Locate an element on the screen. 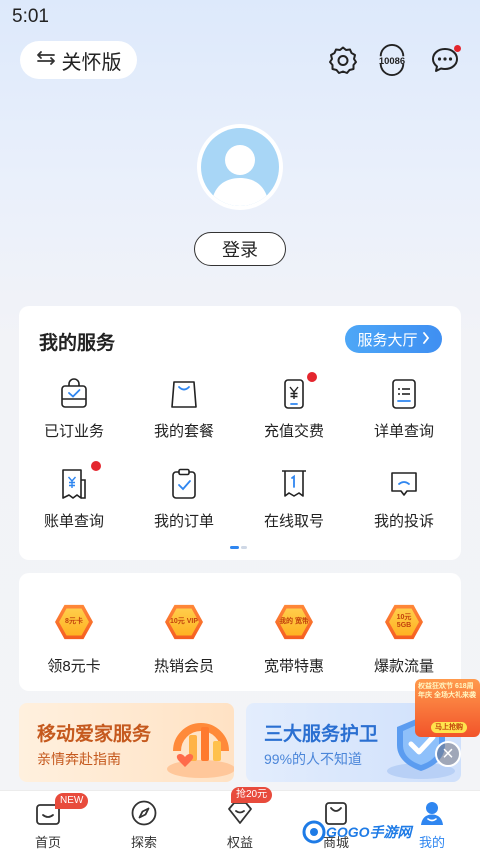  service-item-recharge: 充值交费 is located at coordinates (294, 406).